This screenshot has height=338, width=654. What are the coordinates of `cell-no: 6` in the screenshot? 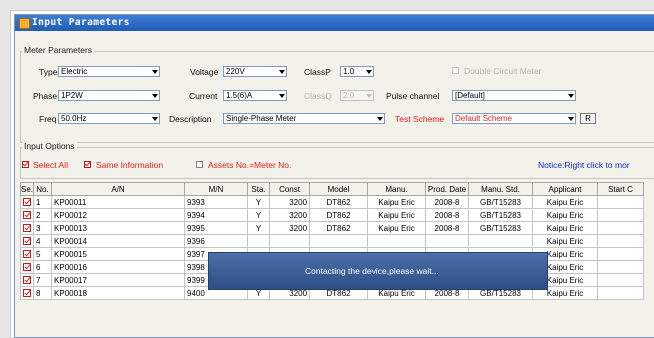 It's located at (43, 267).